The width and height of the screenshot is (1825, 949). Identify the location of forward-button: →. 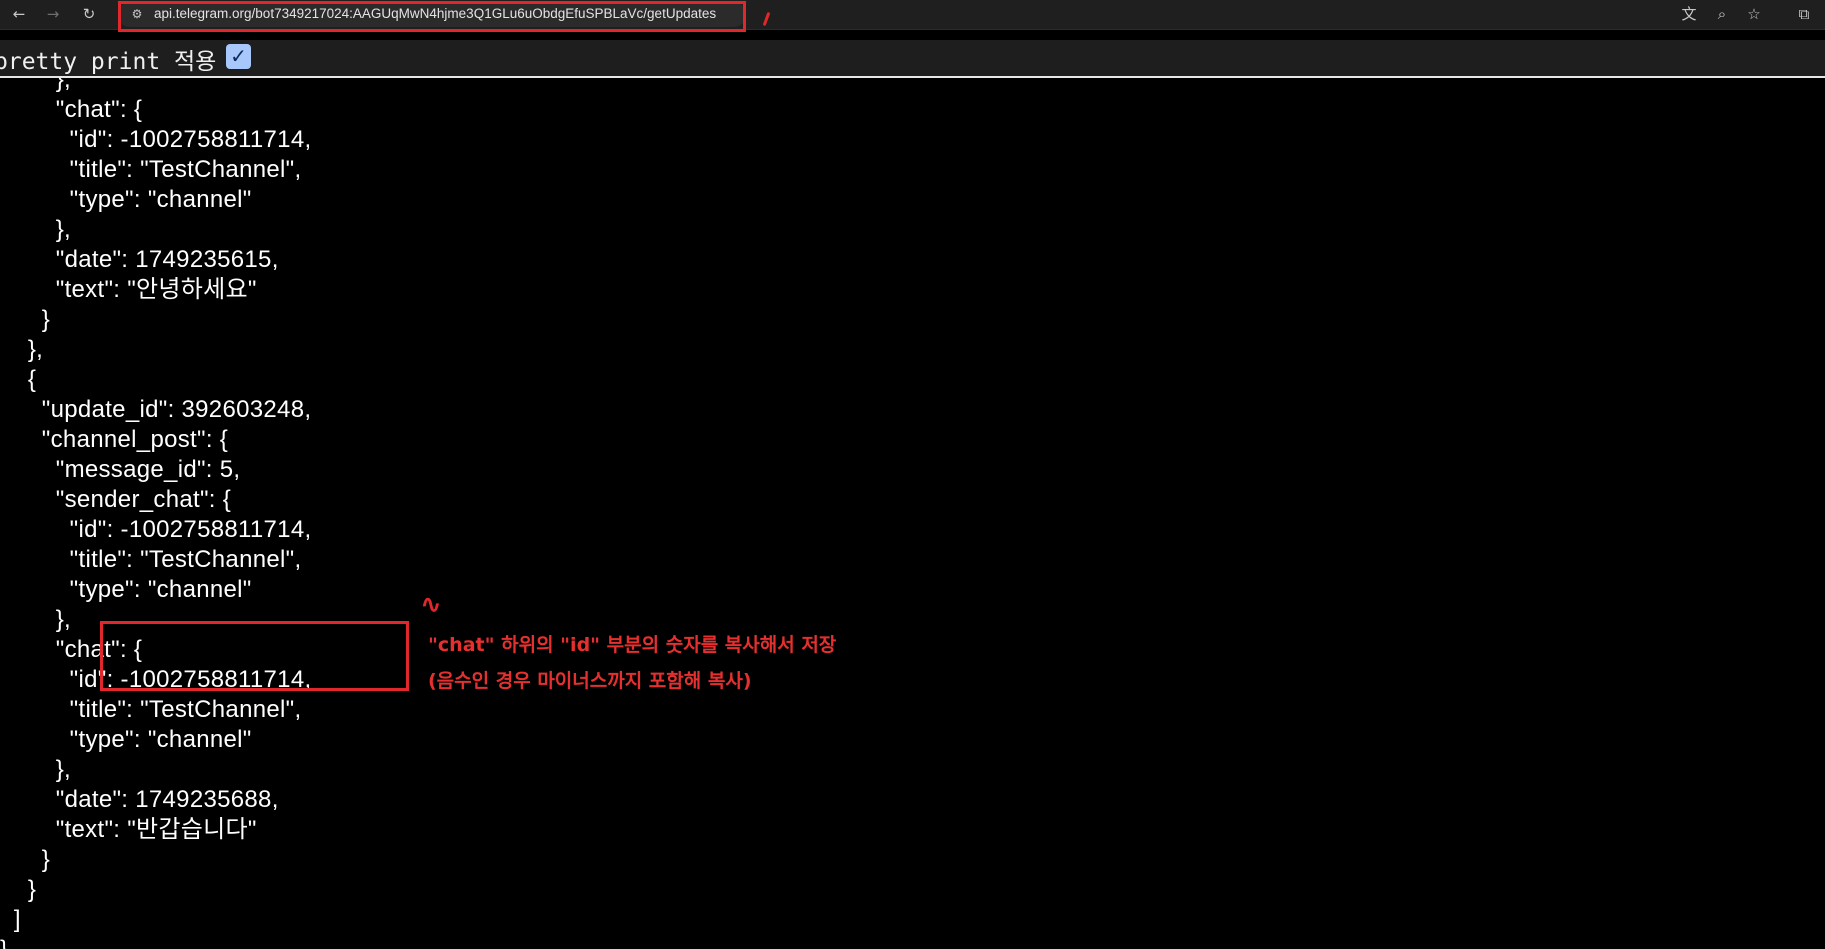
(53, 14).